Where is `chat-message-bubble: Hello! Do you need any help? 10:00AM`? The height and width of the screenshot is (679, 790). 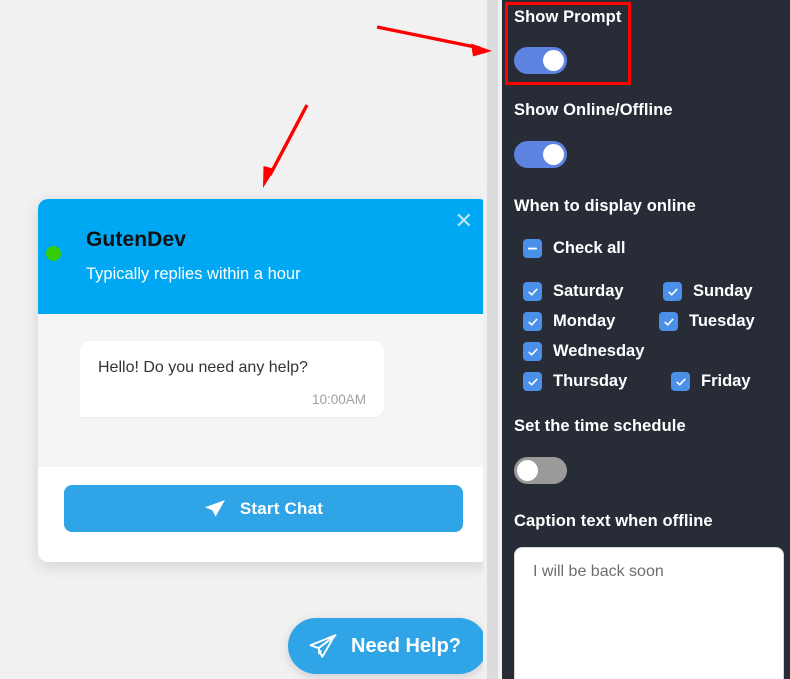
chat-message-bubble: Hello! Do you need any help? 10:00AM is located at coordinates (232, 379).